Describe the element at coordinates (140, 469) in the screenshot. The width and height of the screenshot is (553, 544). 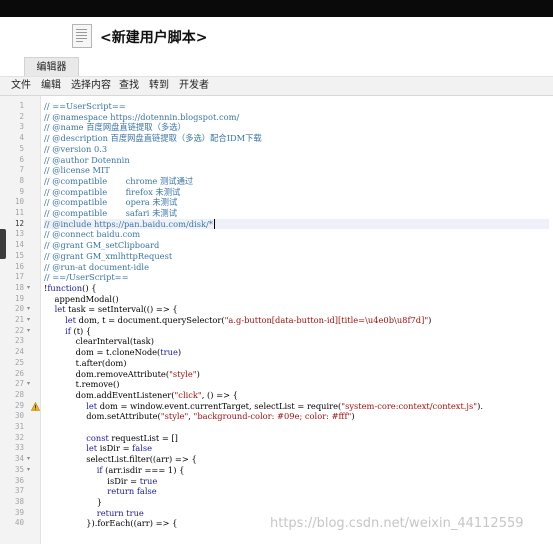
I see `code-line: if (arr.isdir === 1) {` at that location.